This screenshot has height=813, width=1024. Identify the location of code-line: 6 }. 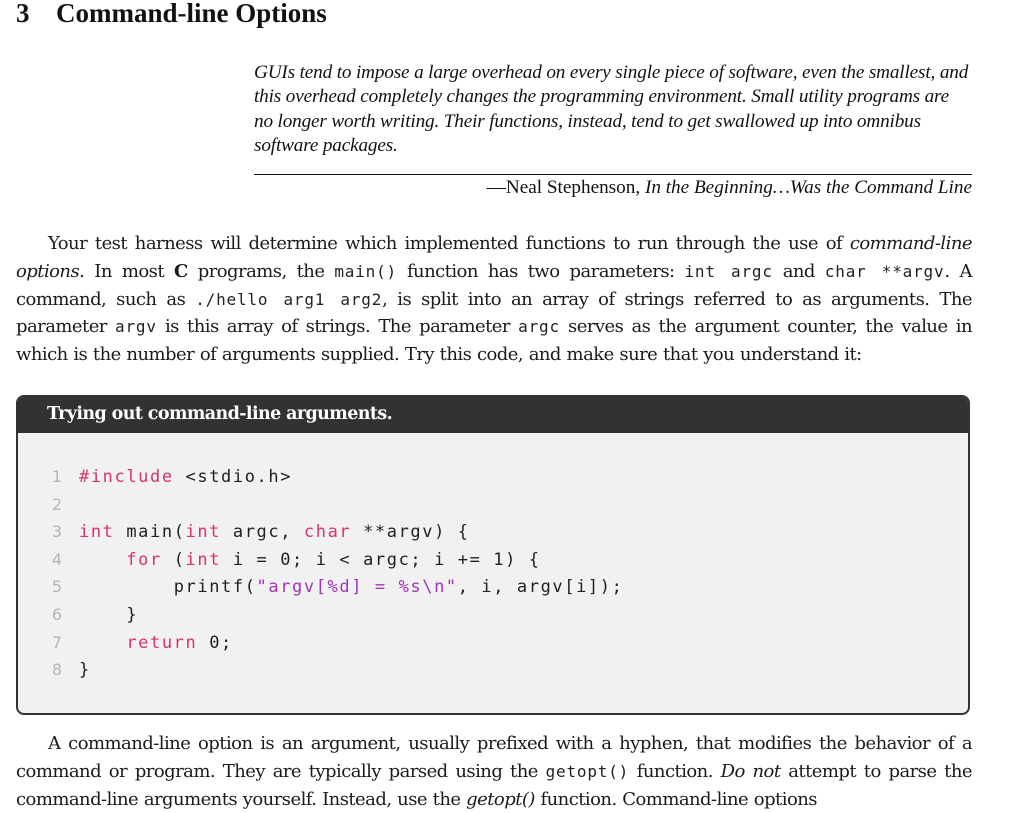
(320, 615).